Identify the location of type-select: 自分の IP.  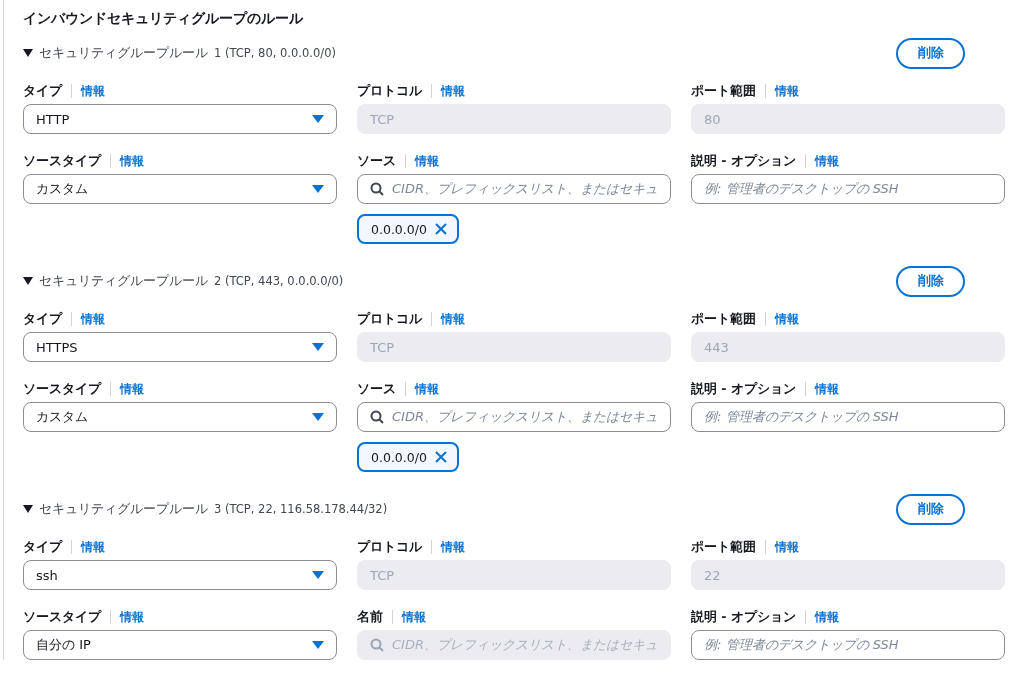
(180, 645).